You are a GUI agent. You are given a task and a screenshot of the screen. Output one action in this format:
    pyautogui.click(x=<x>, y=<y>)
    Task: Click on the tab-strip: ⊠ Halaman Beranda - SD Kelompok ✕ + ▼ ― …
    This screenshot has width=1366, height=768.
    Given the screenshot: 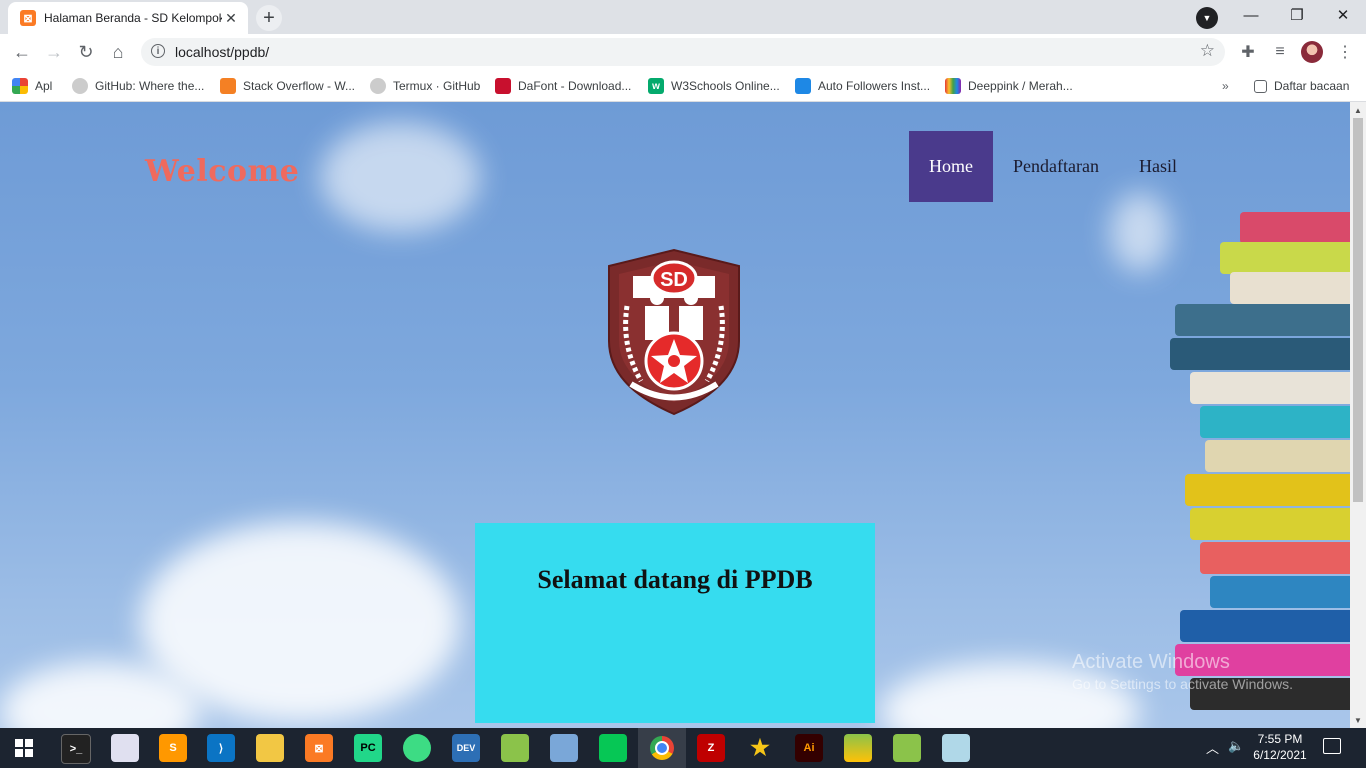 What is the action you would take?
    pyautogui.click(x=683, y=17)
    